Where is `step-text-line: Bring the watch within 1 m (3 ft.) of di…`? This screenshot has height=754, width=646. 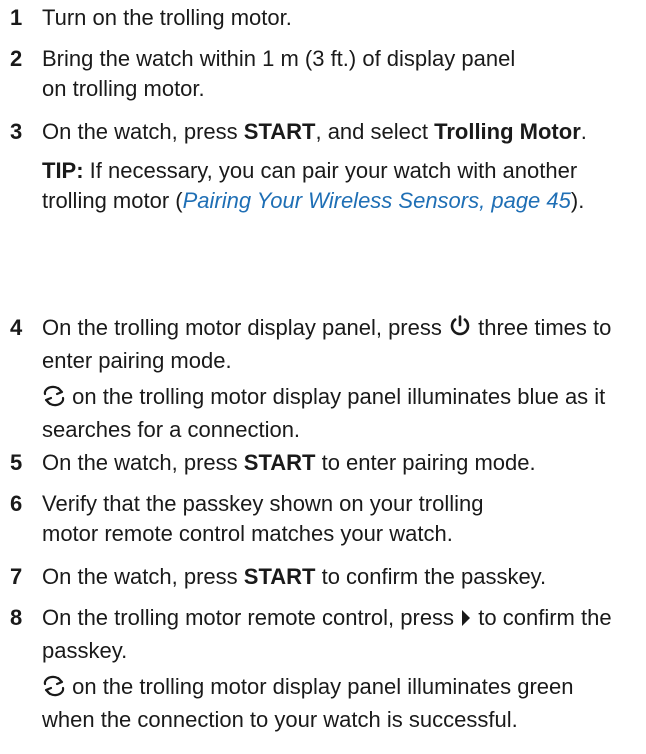
step-text-line: Bring the watch within 1 m (3 ft.) of di… is located at coordinates (279, 58).